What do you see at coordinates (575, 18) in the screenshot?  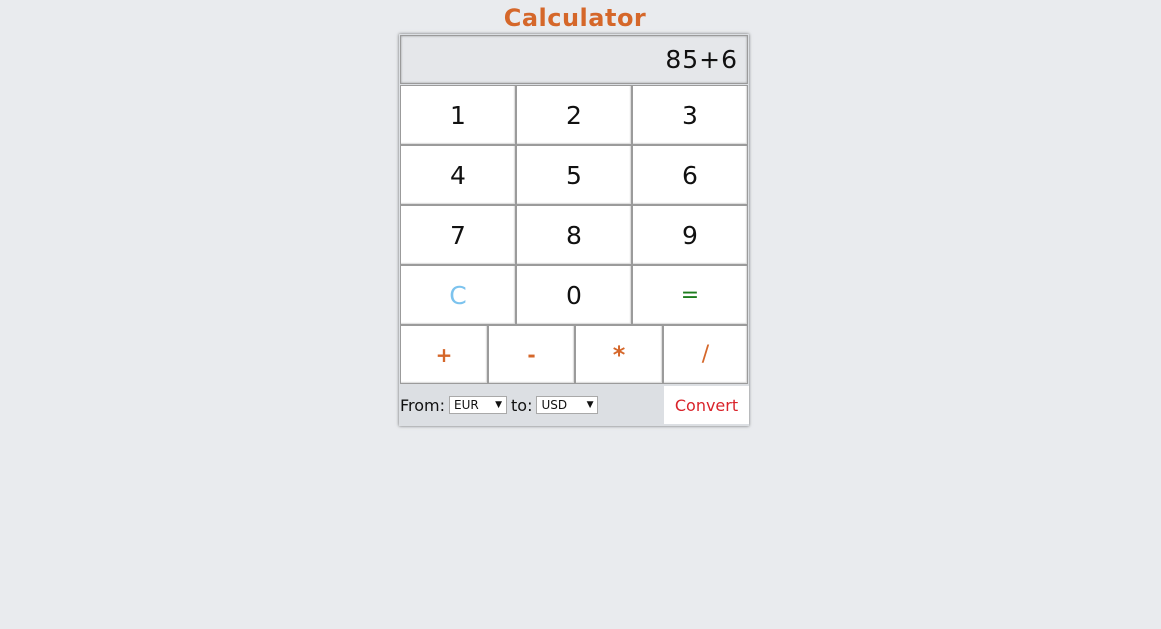 I see `app-title: Calculator` at bounding box center [575, 18].